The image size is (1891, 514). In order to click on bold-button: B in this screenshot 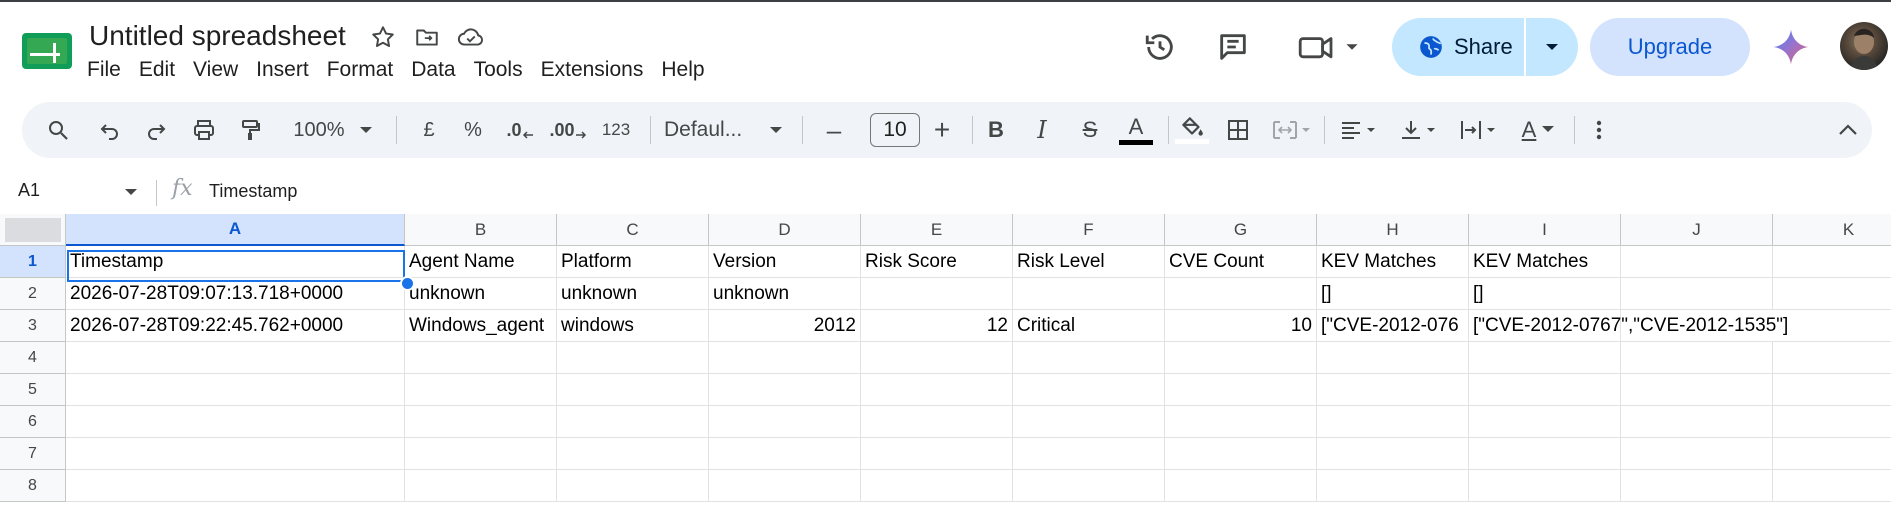, I will do `click(996, 130)`.